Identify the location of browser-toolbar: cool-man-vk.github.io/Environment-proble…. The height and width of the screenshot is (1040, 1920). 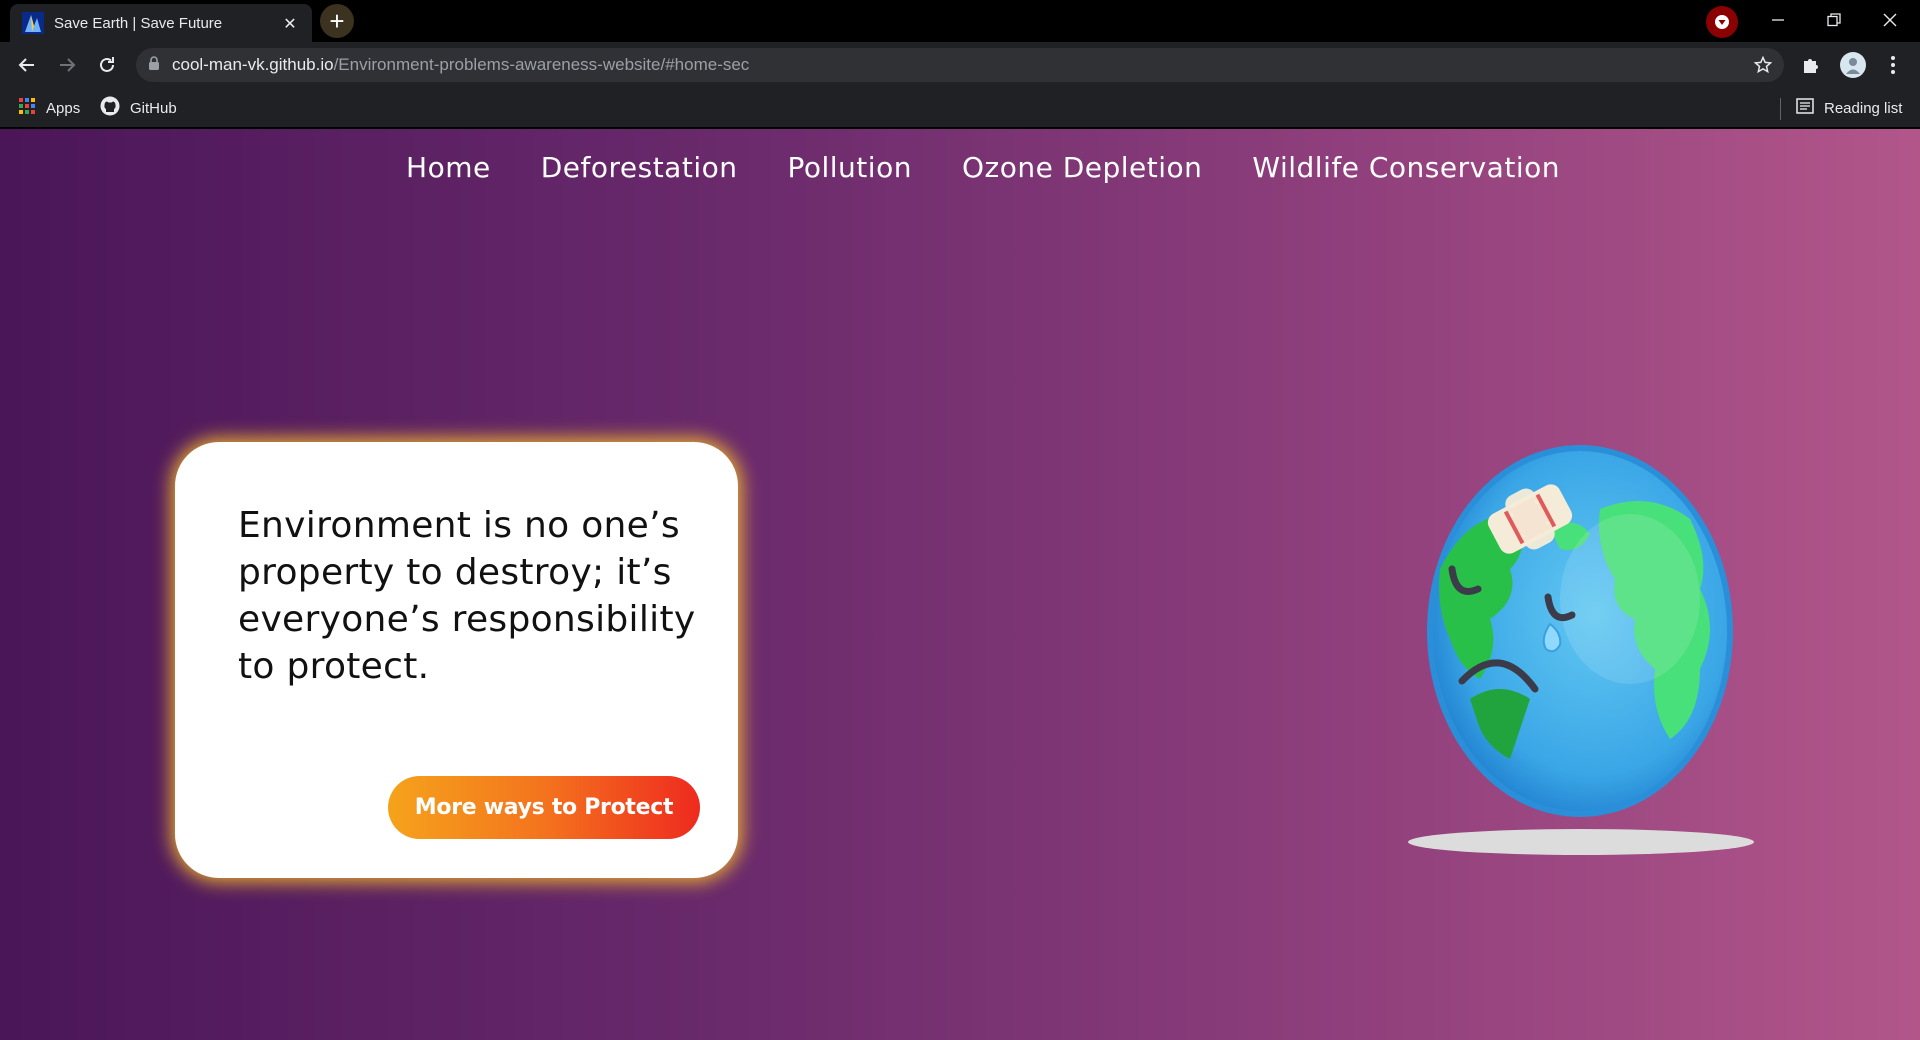
(960, 65).